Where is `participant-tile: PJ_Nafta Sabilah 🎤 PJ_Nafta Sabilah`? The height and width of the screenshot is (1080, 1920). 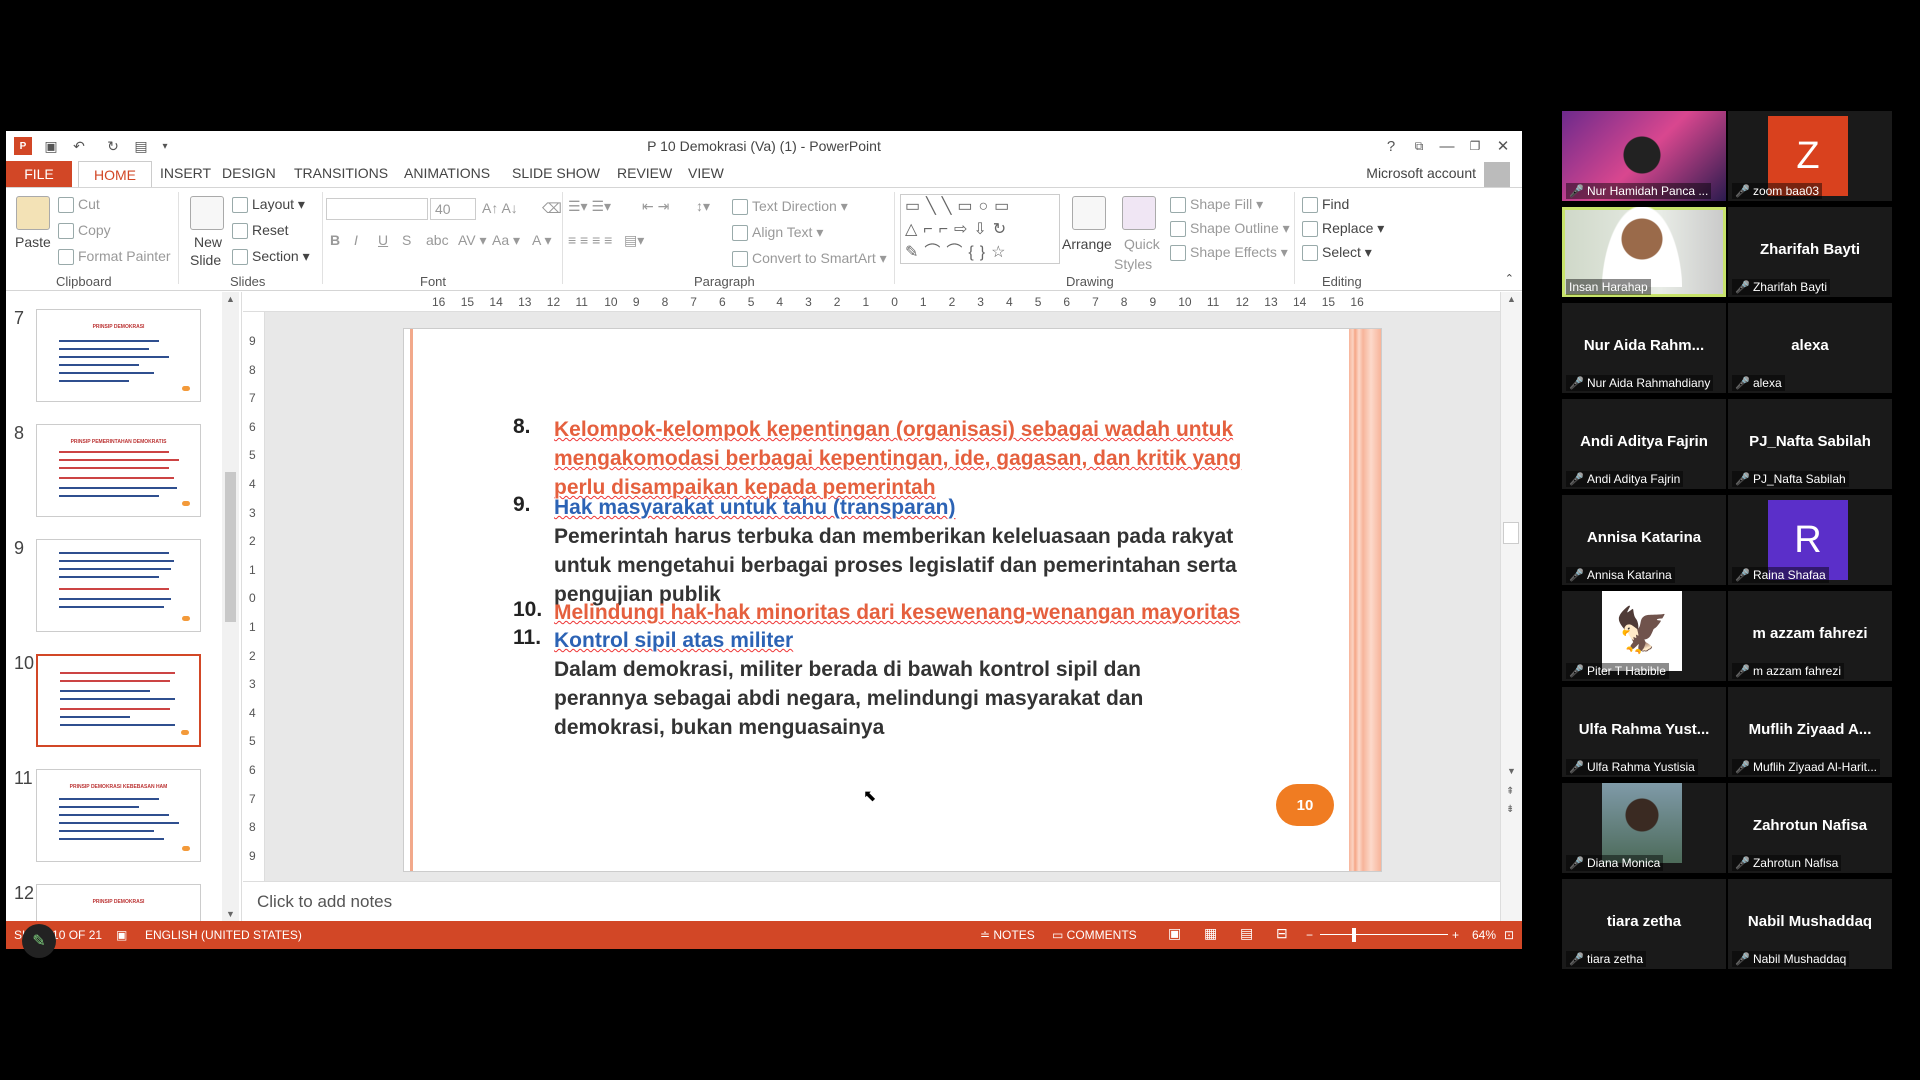 participant-tile: PJ_Nafta Sabilah 🎤 PJ_Nafta Sabilah is located at coordinates (1810, 444).